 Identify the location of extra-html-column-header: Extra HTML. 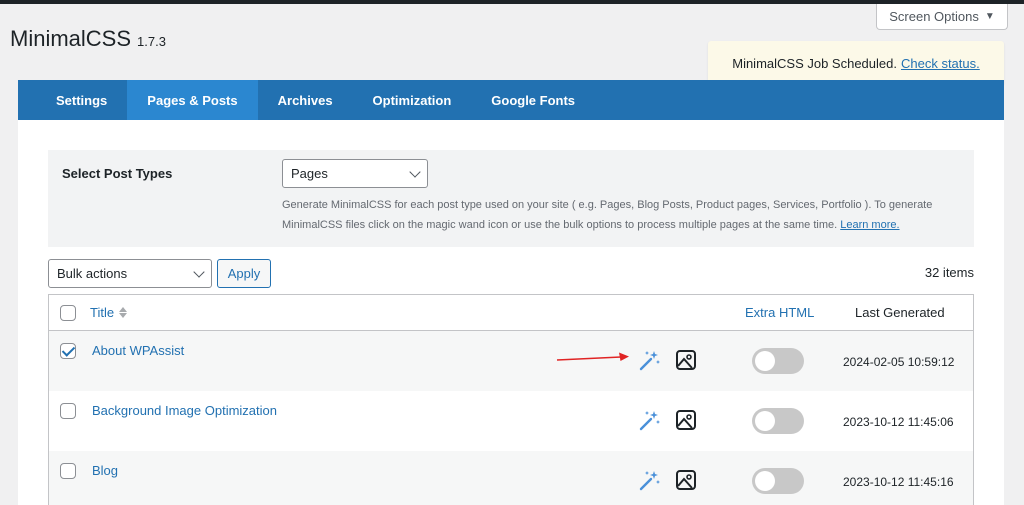
(779, 312).